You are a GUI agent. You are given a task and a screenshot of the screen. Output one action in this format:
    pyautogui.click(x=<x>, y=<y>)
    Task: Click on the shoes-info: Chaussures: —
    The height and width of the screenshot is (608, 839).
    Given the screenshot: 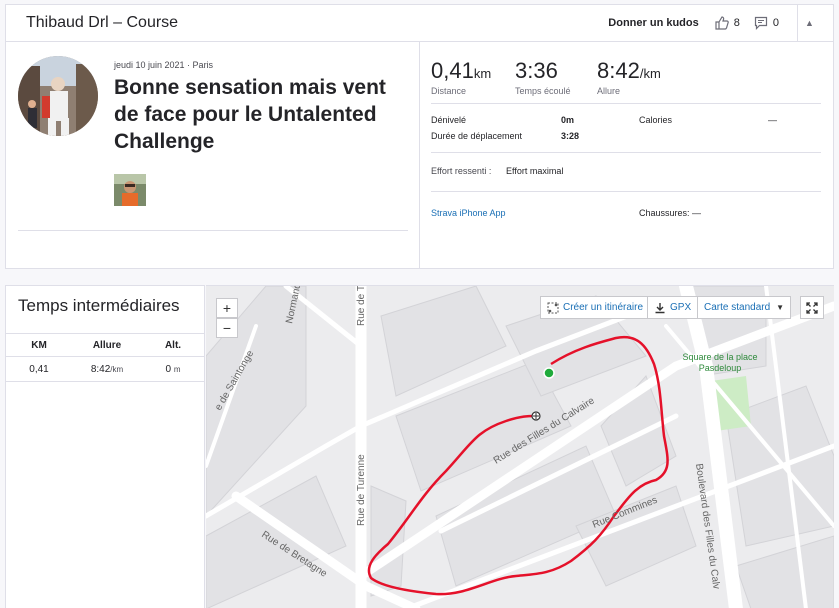 What is the action you would take?
    pyautogui.click(x=670, y=213)
    